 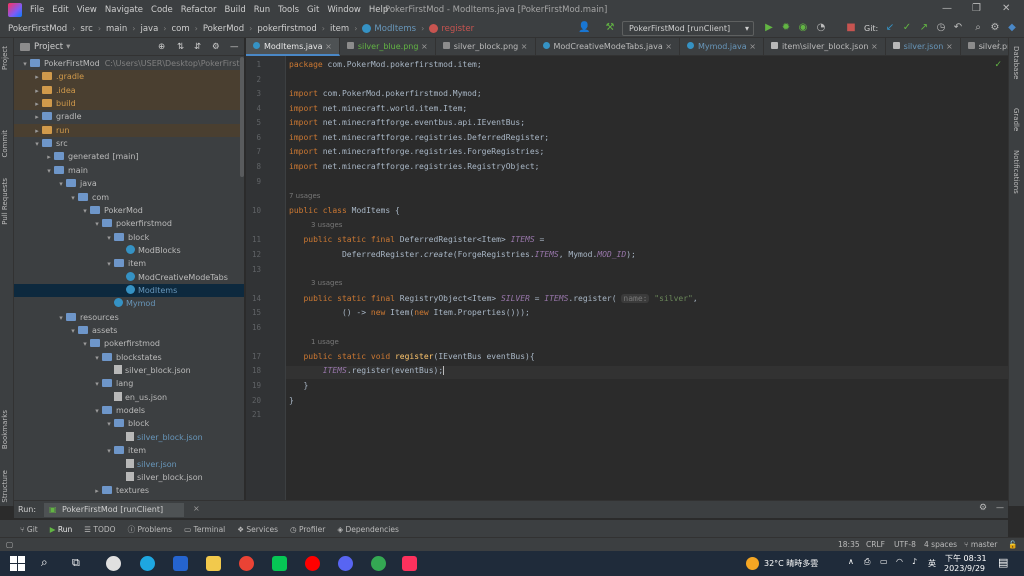 I want to click on project-tree-item: ▸ textures, so click(x=129, y=490).